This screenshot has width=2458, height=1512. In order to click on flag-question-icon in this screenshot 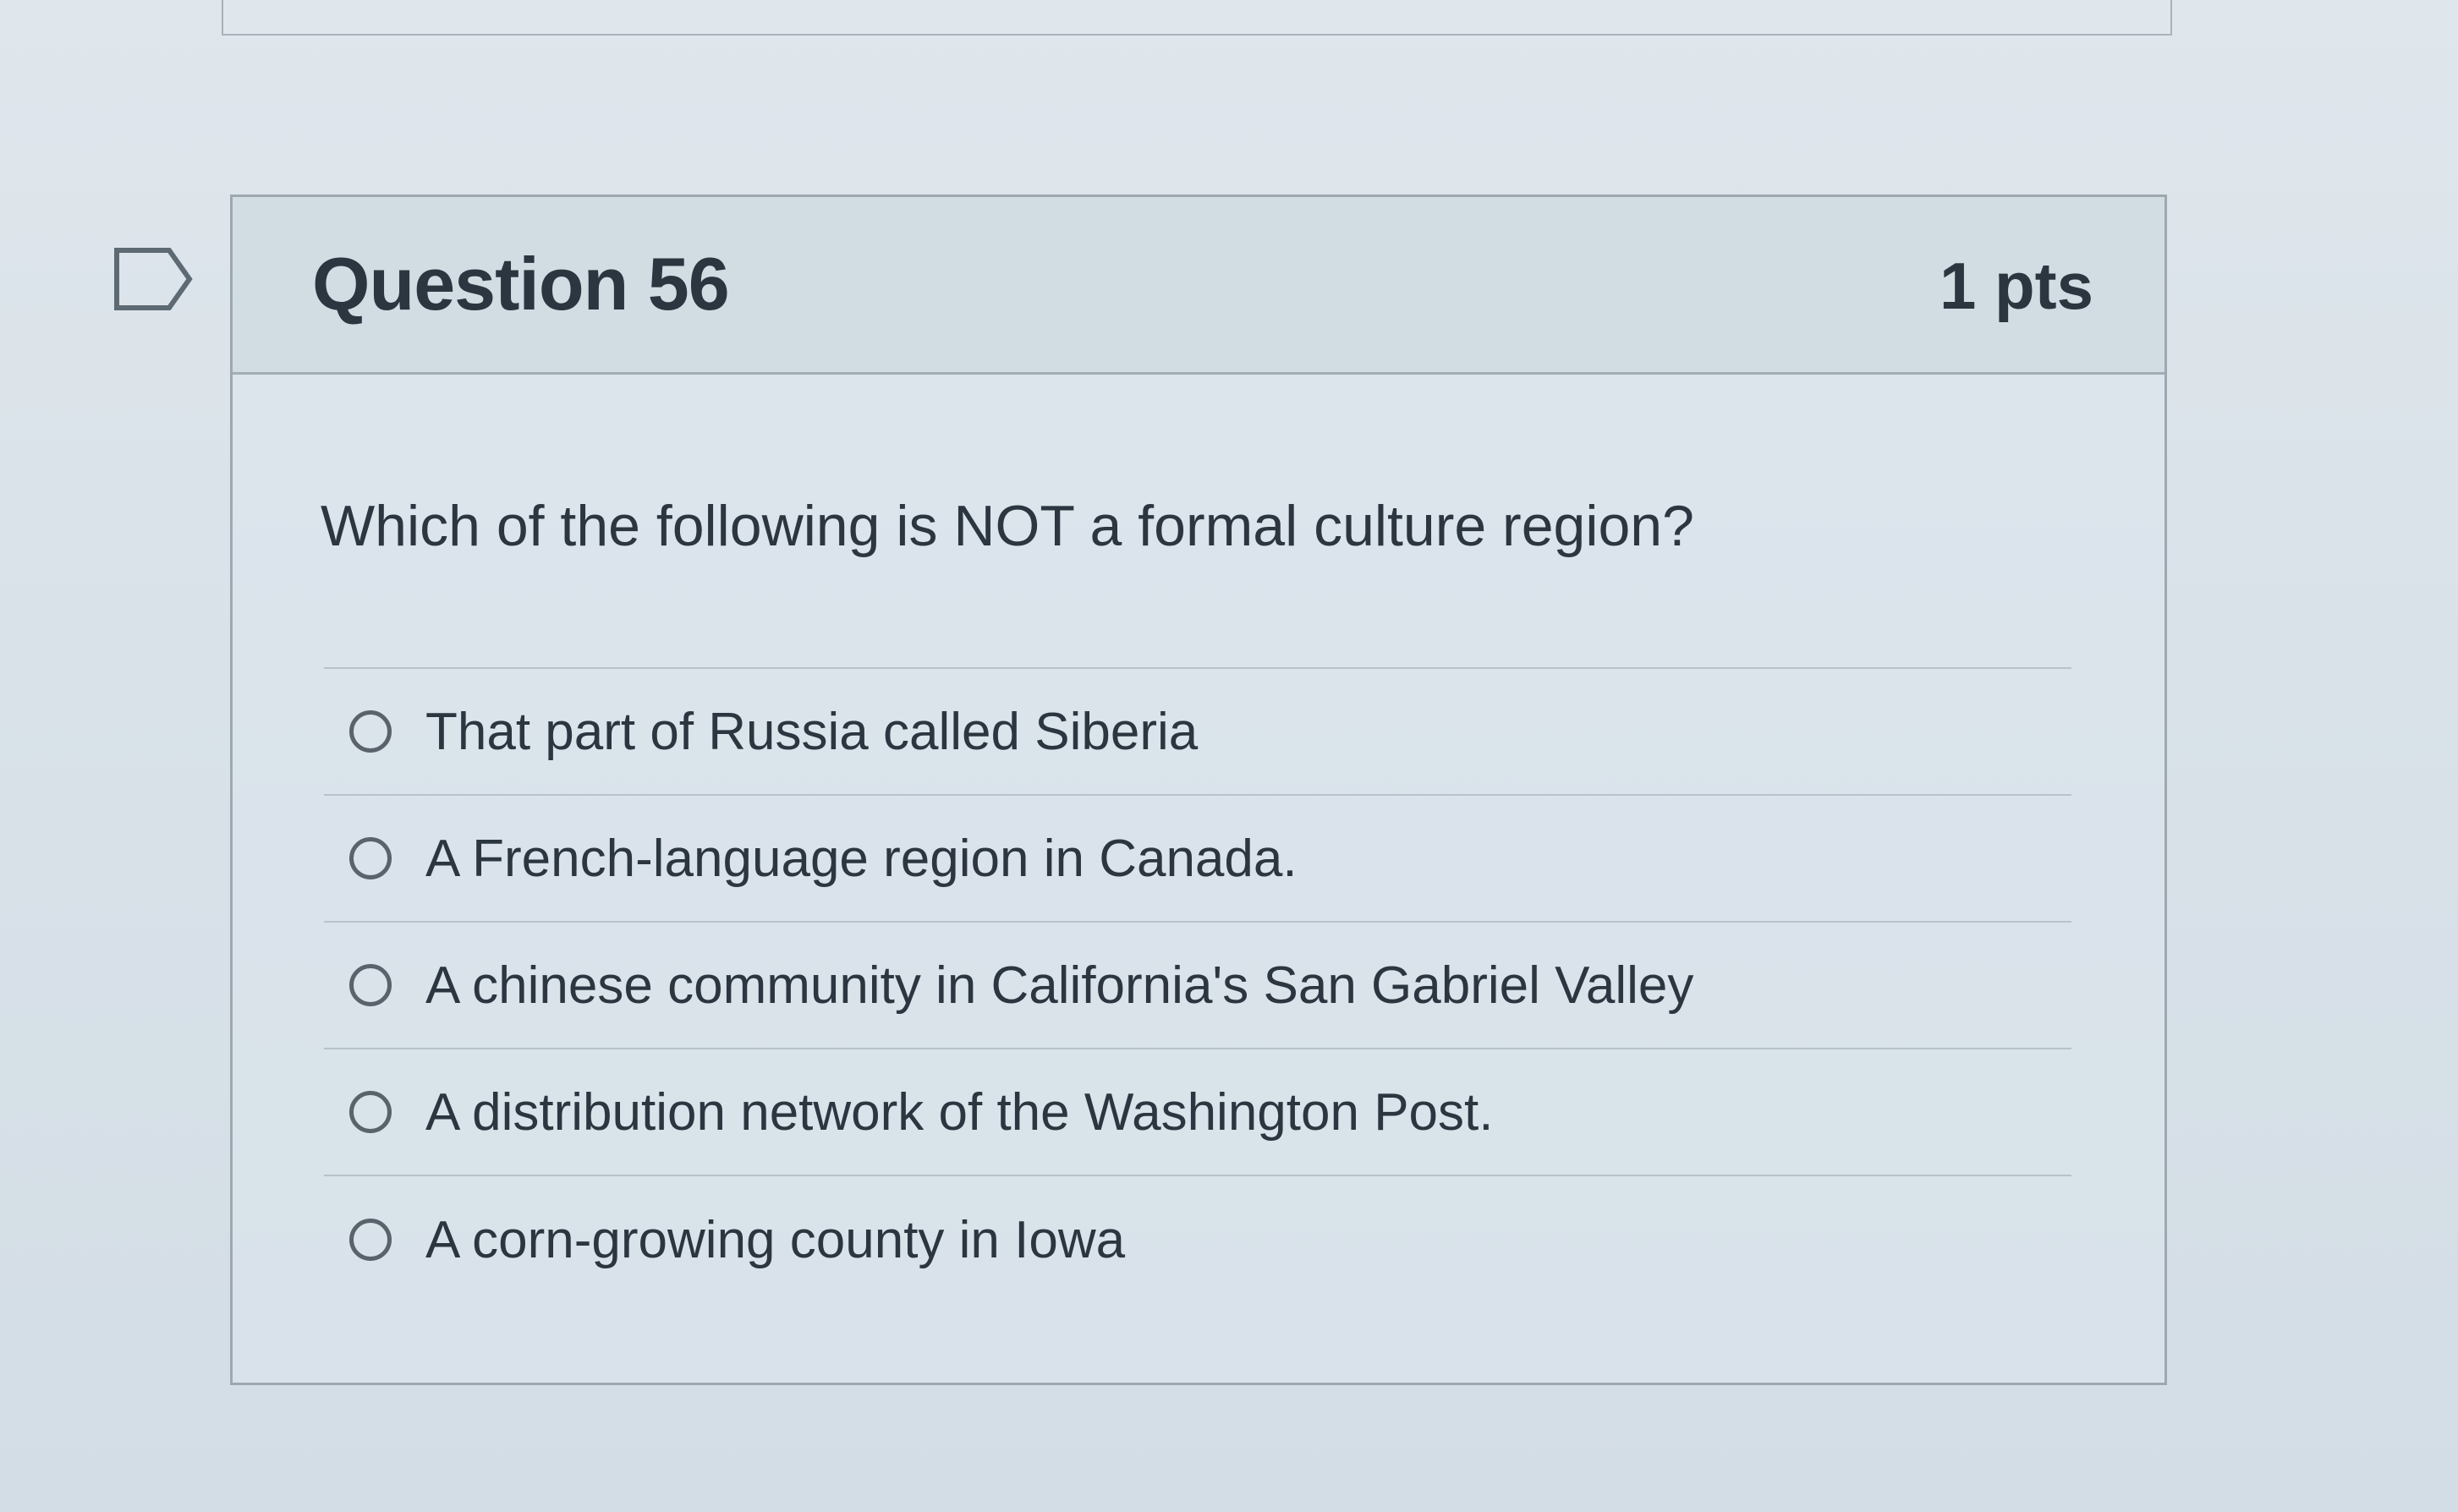, I will do `click(154, 279)`.